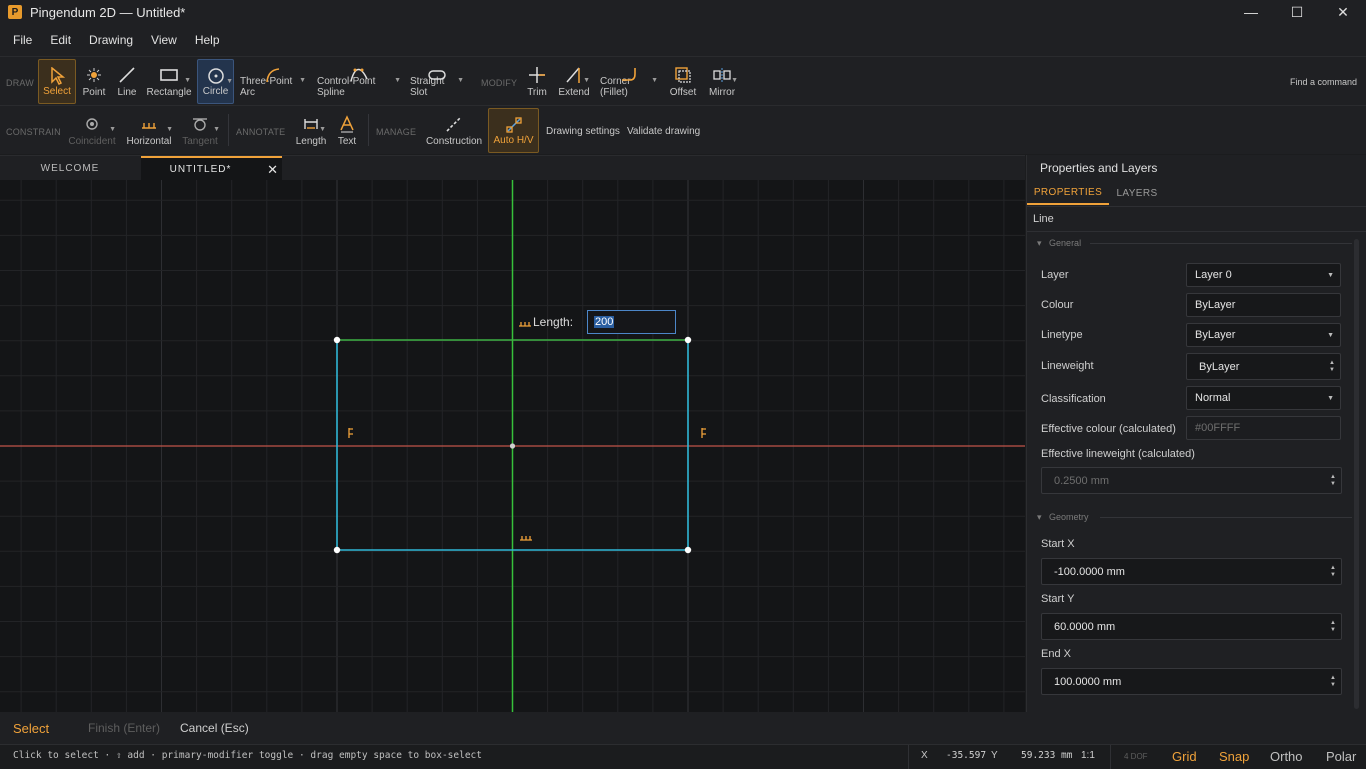  Describe the element at coordinates (1069, 517) in the screenshot. I see `section-geometry-label: Geometry` at that location.